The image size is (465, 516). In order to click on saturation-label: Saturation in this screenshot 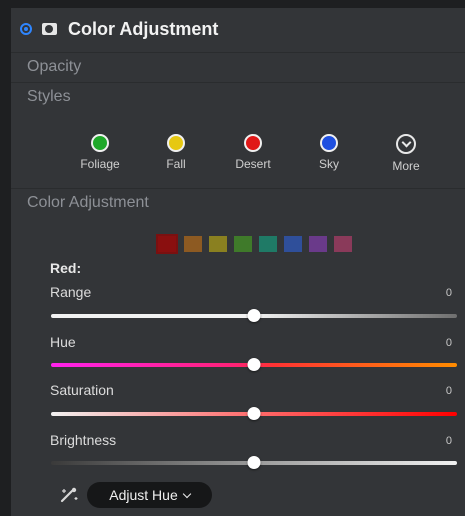, I will do `click(82, 390)`.